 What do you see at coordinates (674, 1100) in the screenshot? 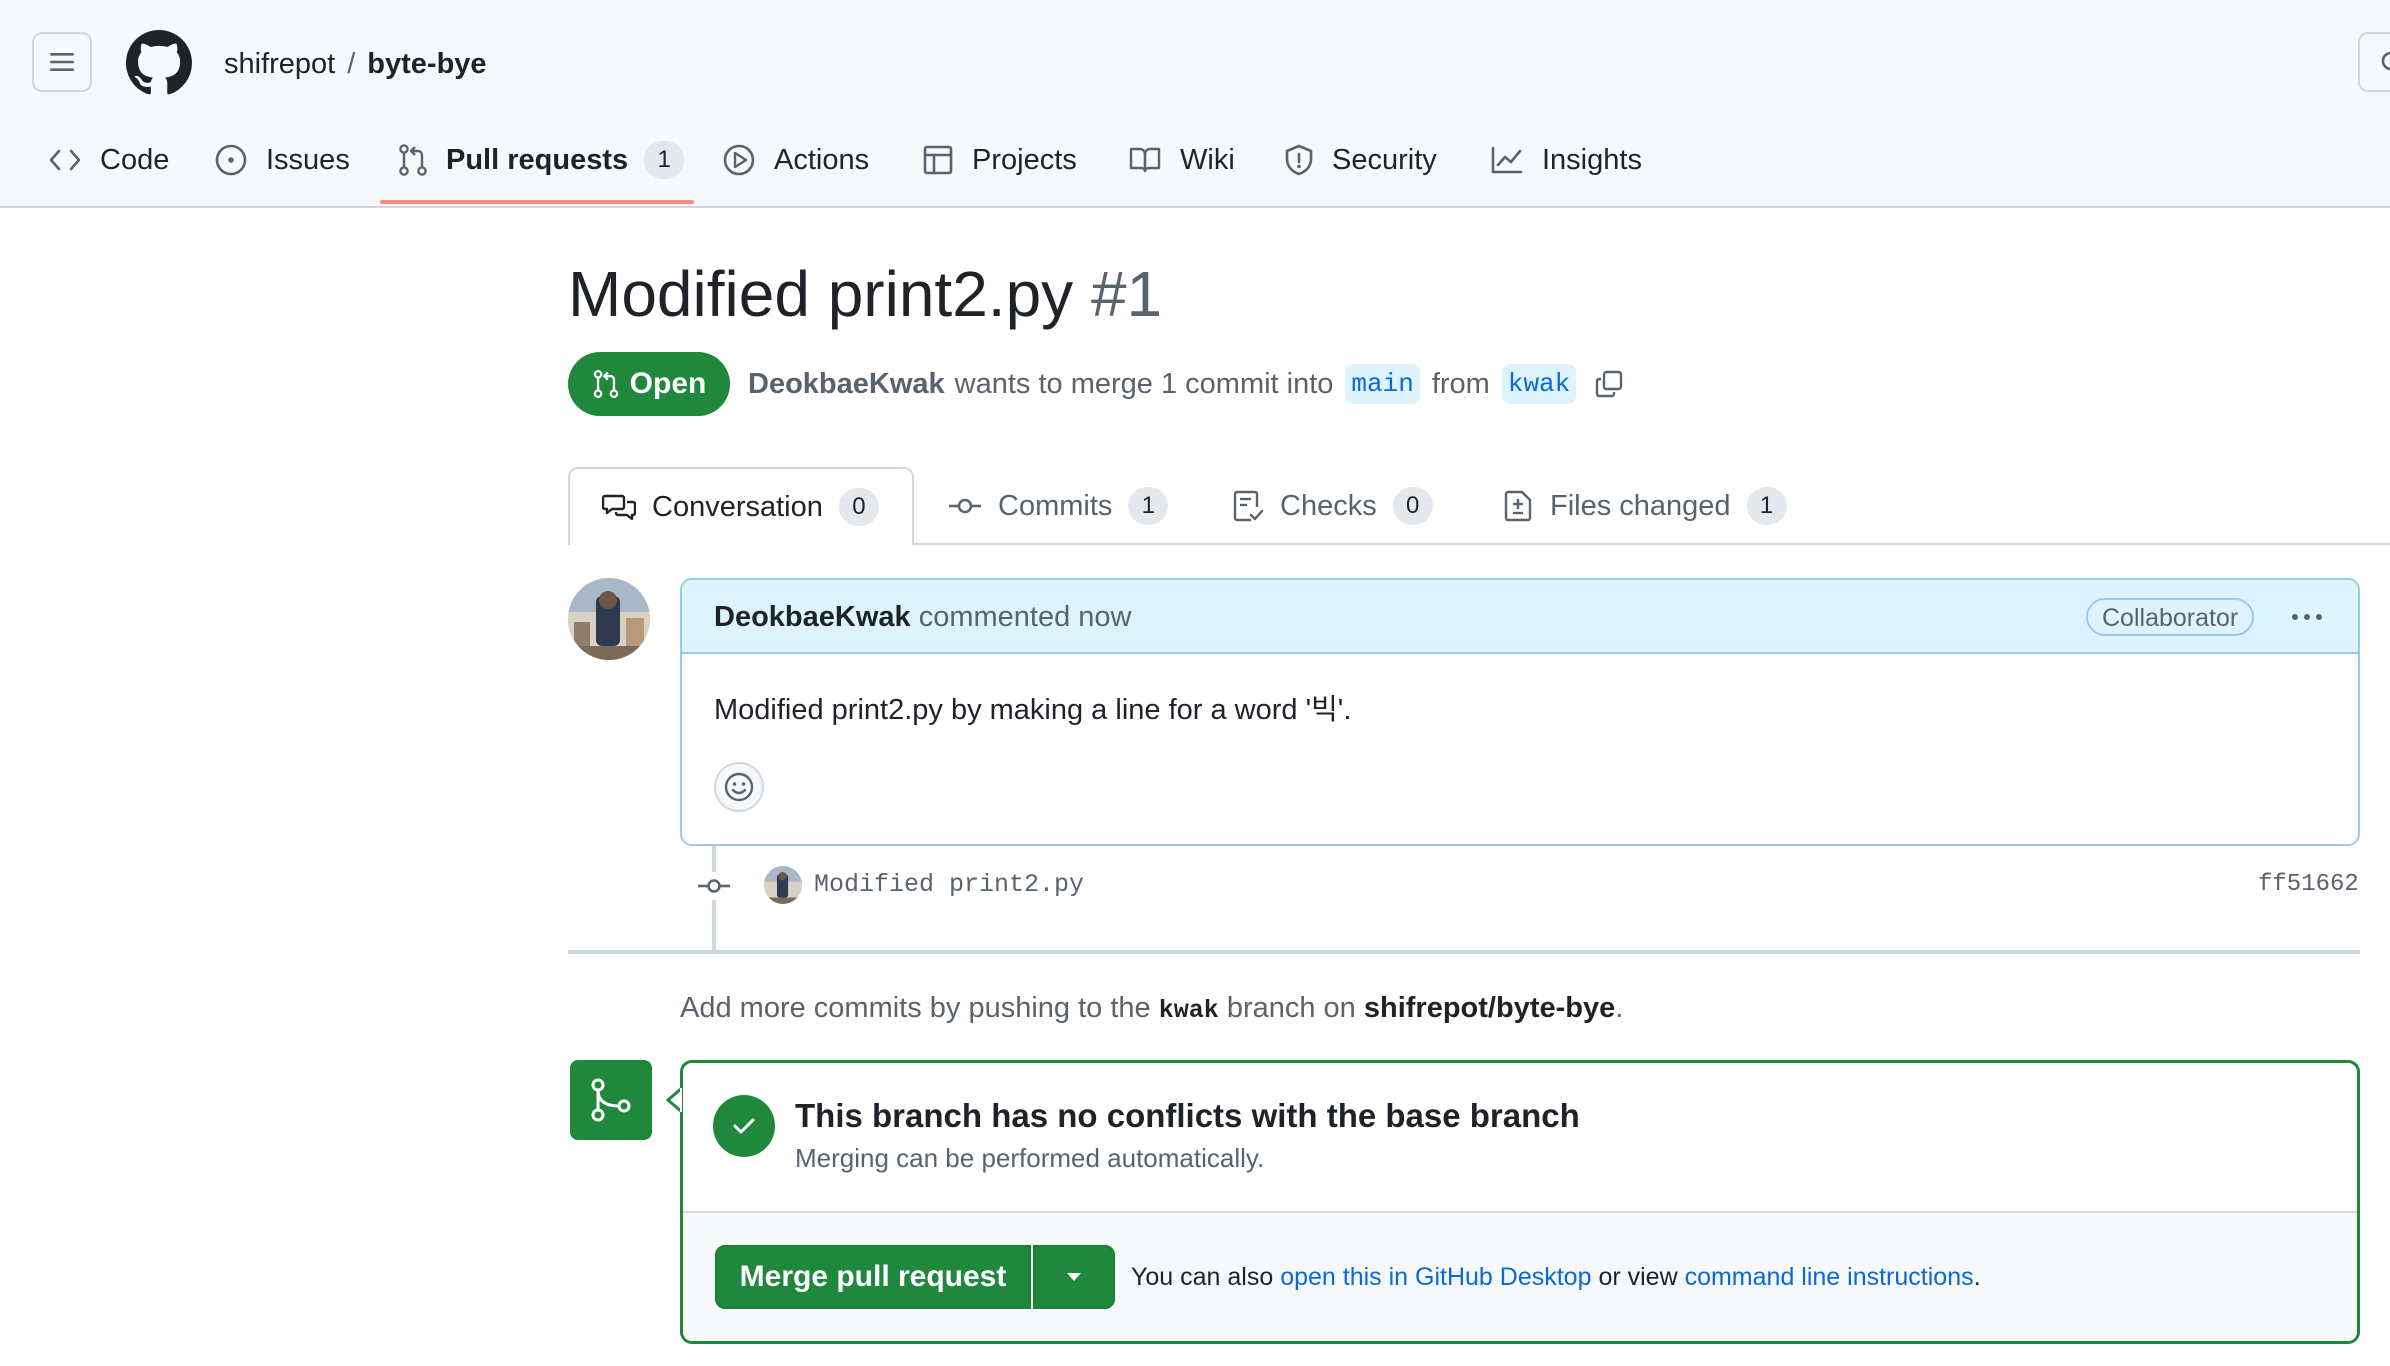
I see `merge-box-pointer` at bounding box center [674, 1100].